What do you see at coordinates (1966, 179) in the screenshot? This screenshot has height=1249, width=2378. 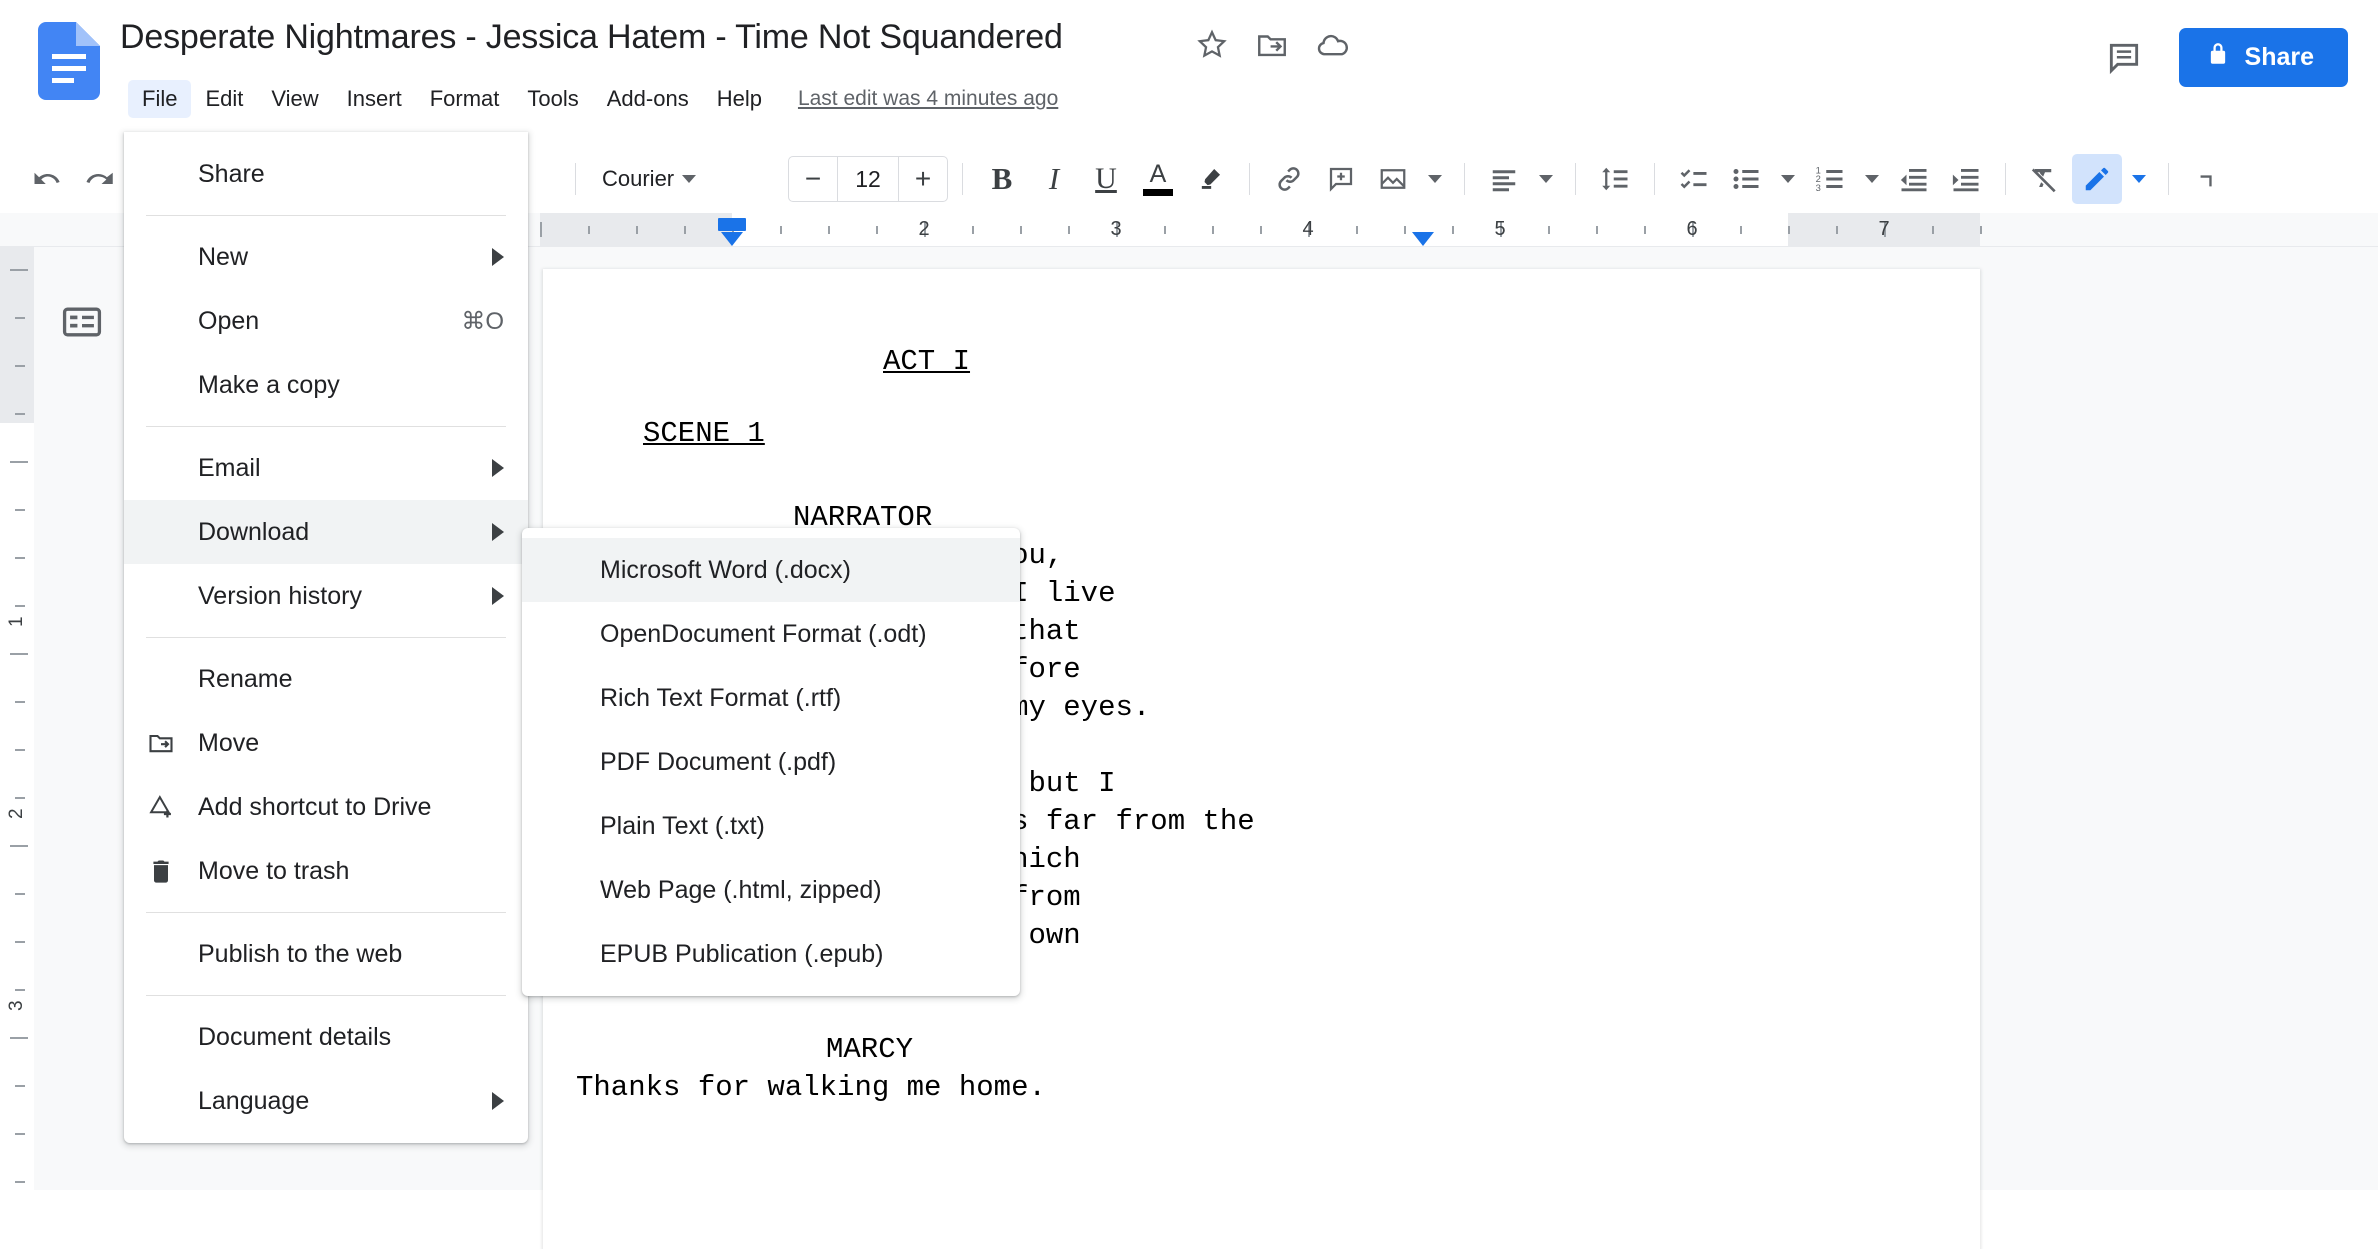 I see `increase-indent-icon` at bounding box center [1966, 179].